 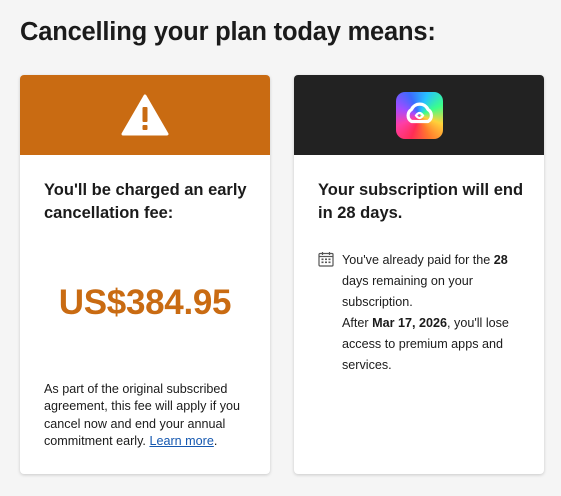 I want to click on subscription-card-header, so click(x=419, y=115).